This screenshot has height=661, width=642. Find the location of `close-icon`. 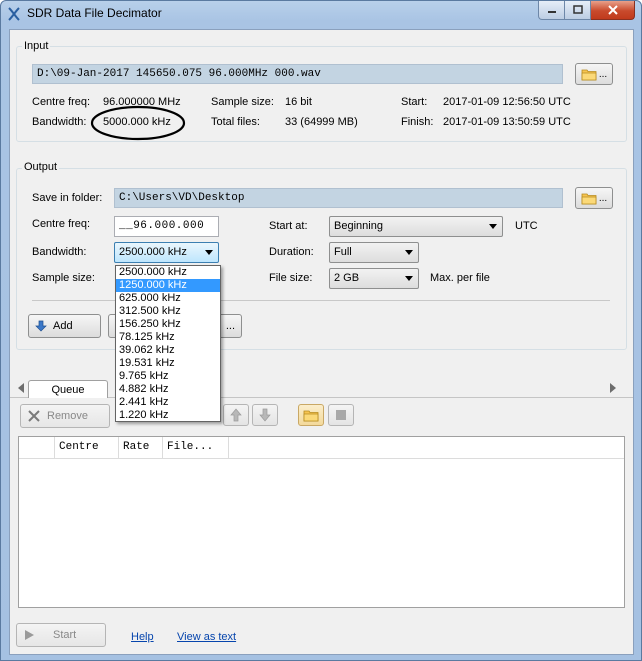

close-icon is located at coordinates (612, 10).